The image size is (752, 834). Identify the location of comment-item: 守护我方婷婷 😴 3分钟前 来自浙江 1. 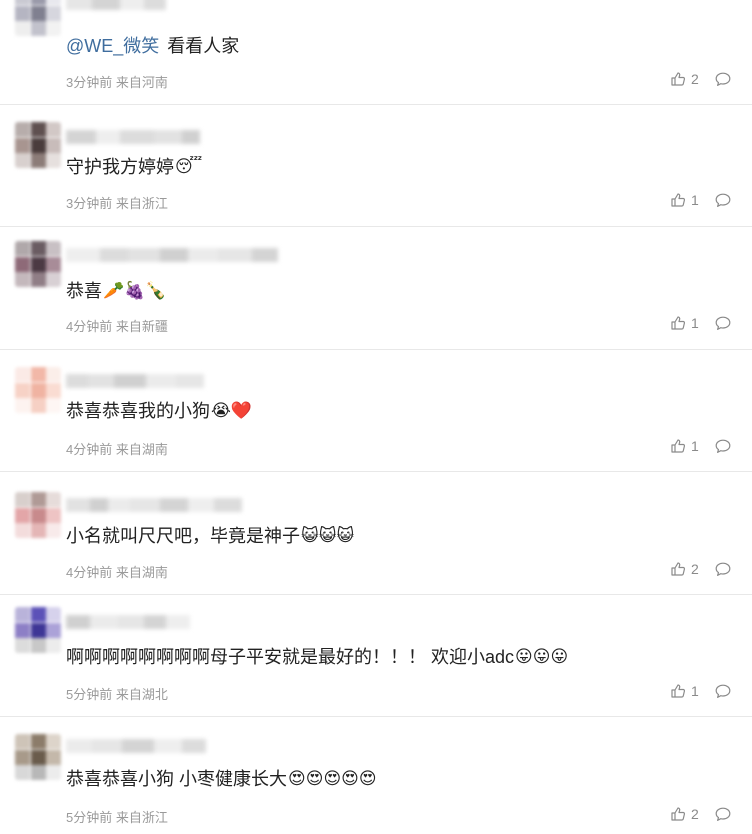
(376, 166).